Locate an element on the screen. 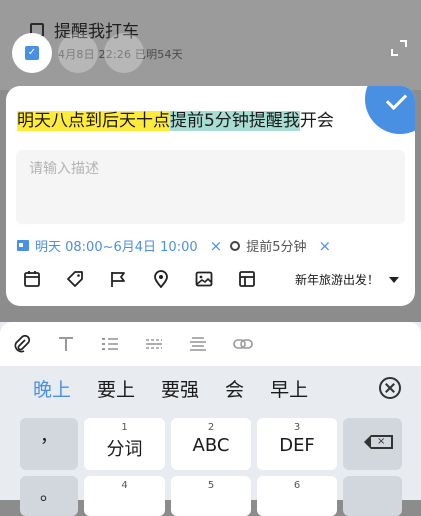 The height and width of the screenshot is (516, 421). key-2: 2 ABC is located at coordinates (211, 444).